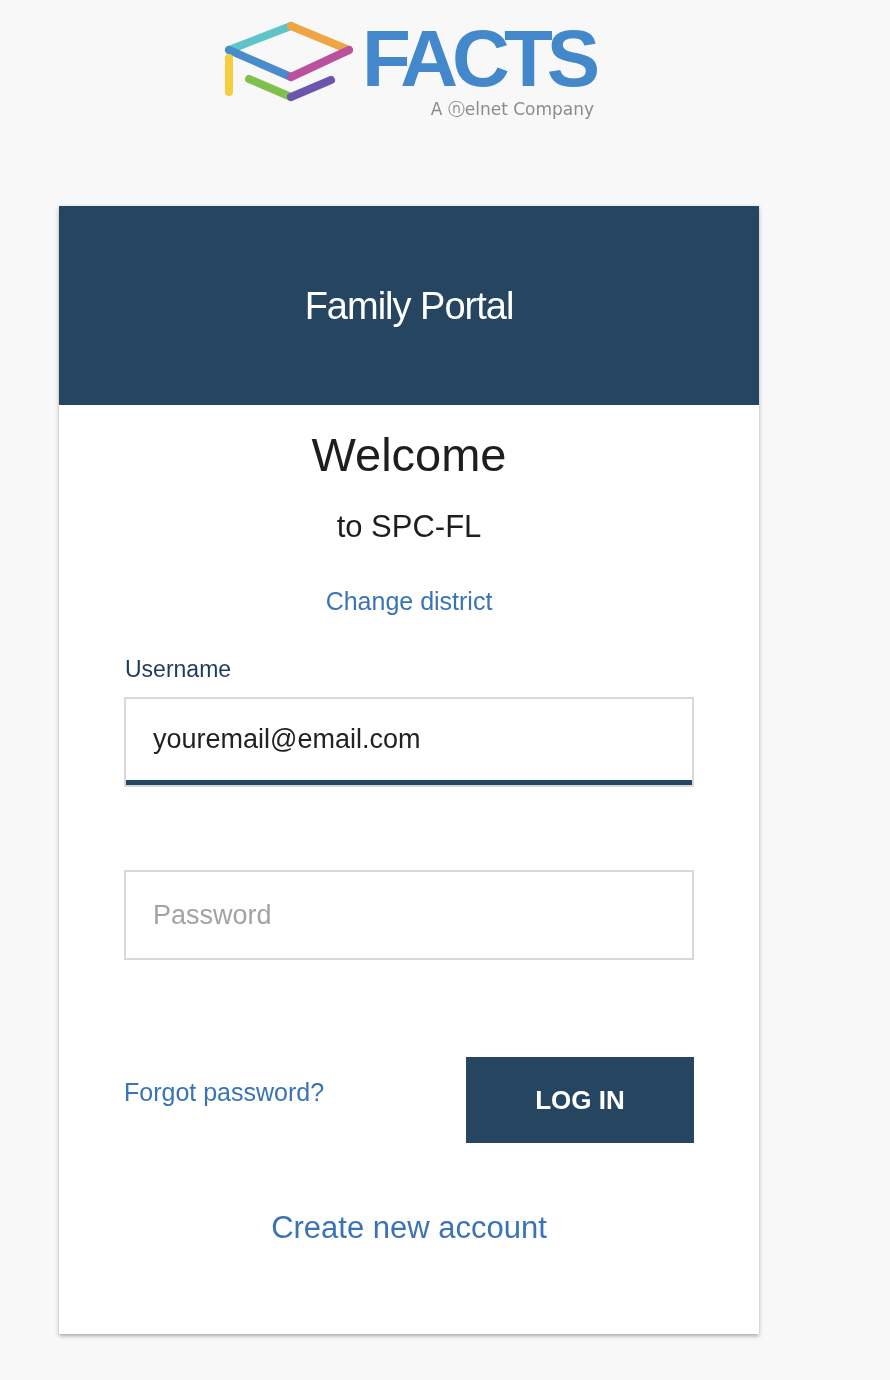 The width and height of the screenshot is (890, 1380). I want to click on create-account-link: Create new account, so click(409, 1228).